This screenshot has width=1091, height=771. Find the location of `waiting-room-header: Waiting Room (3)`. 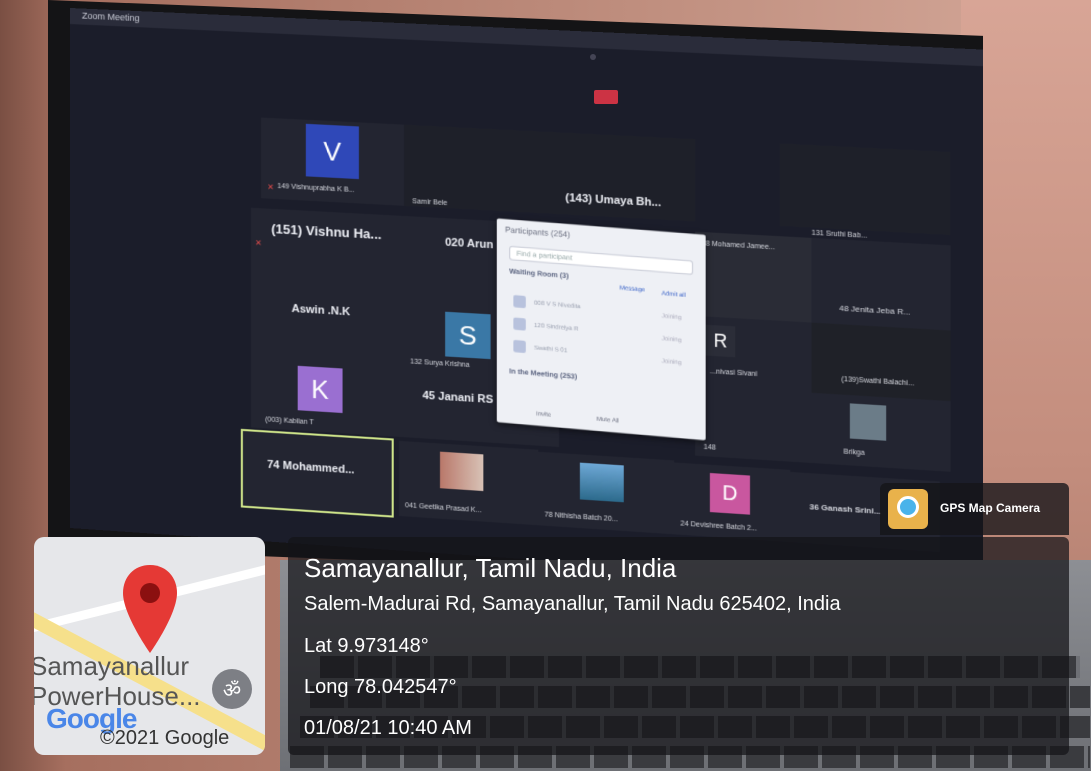

waiting-room-header: Waiting Room (3) is located at coordinates (539, 274).